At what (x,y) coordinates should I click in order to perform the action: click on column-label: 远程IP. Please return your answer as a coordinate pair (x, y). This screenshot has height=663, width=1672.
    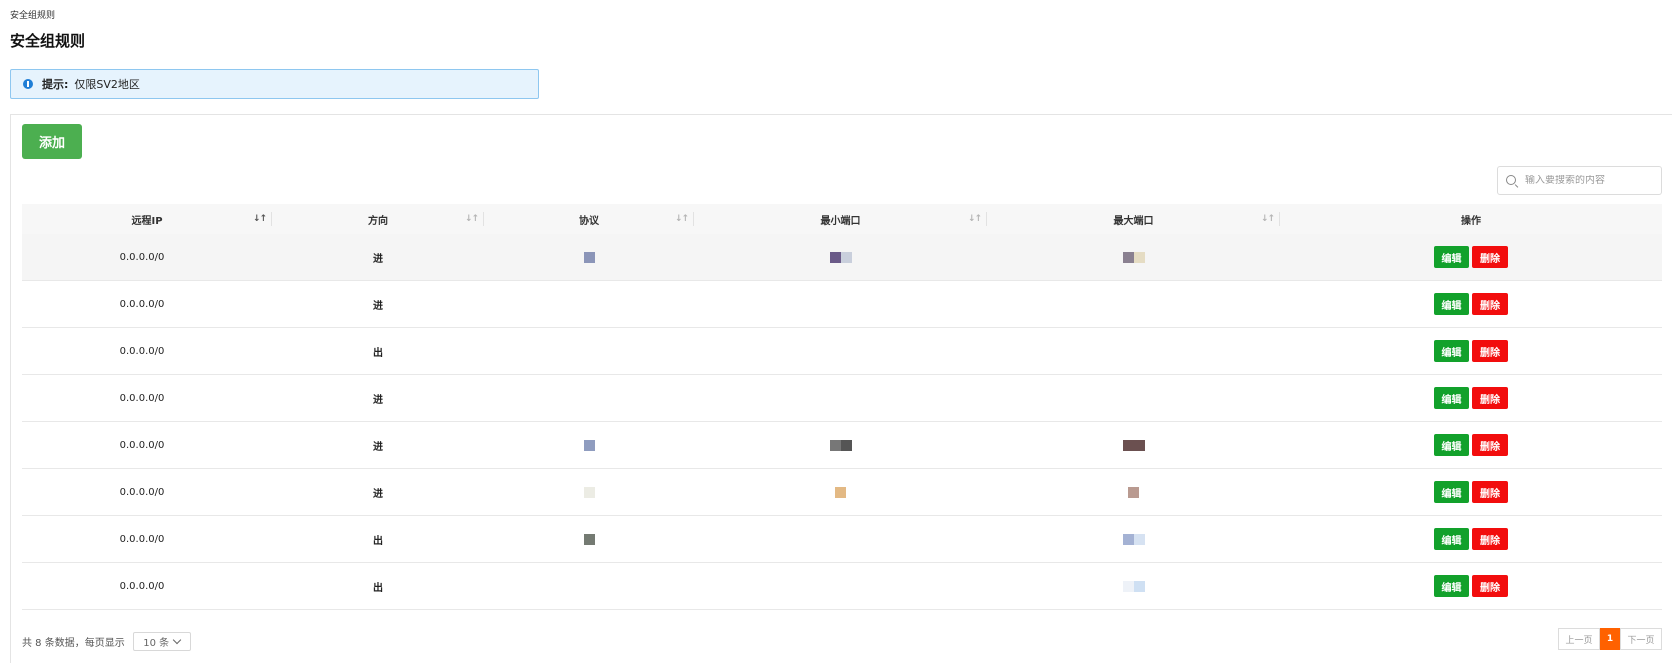
    Looking at the image, I should click on (147, 221).